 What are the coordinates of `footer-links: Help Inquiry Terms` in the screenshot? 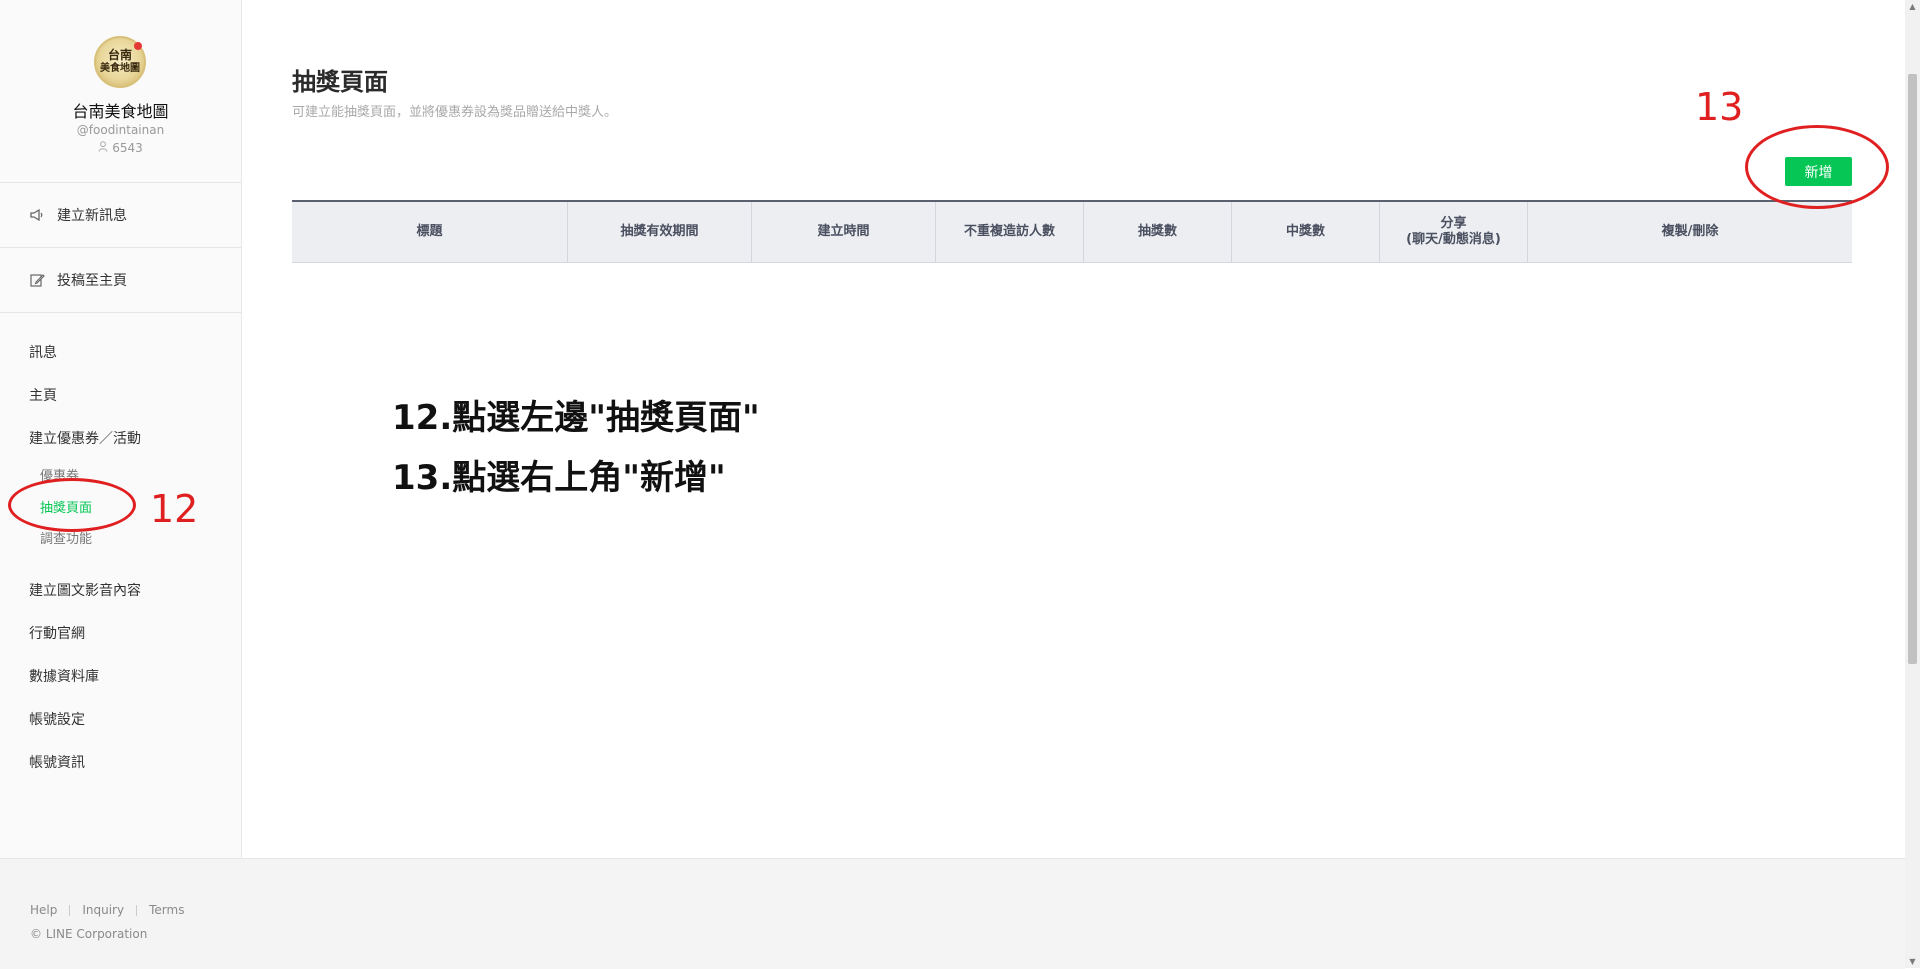 It's located at (107, 910).